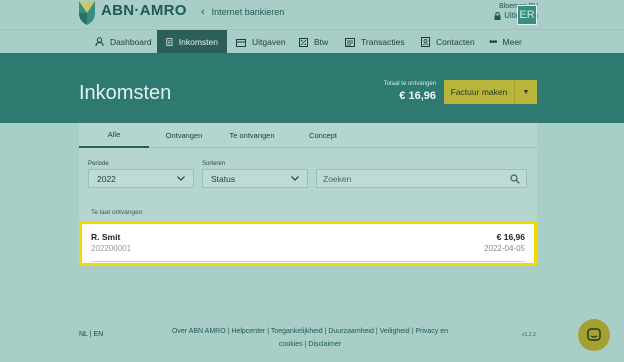 Image resolution: width=624 pixels, height=362 pixels. I want to click on lang-en: EN, so click(98, 334).